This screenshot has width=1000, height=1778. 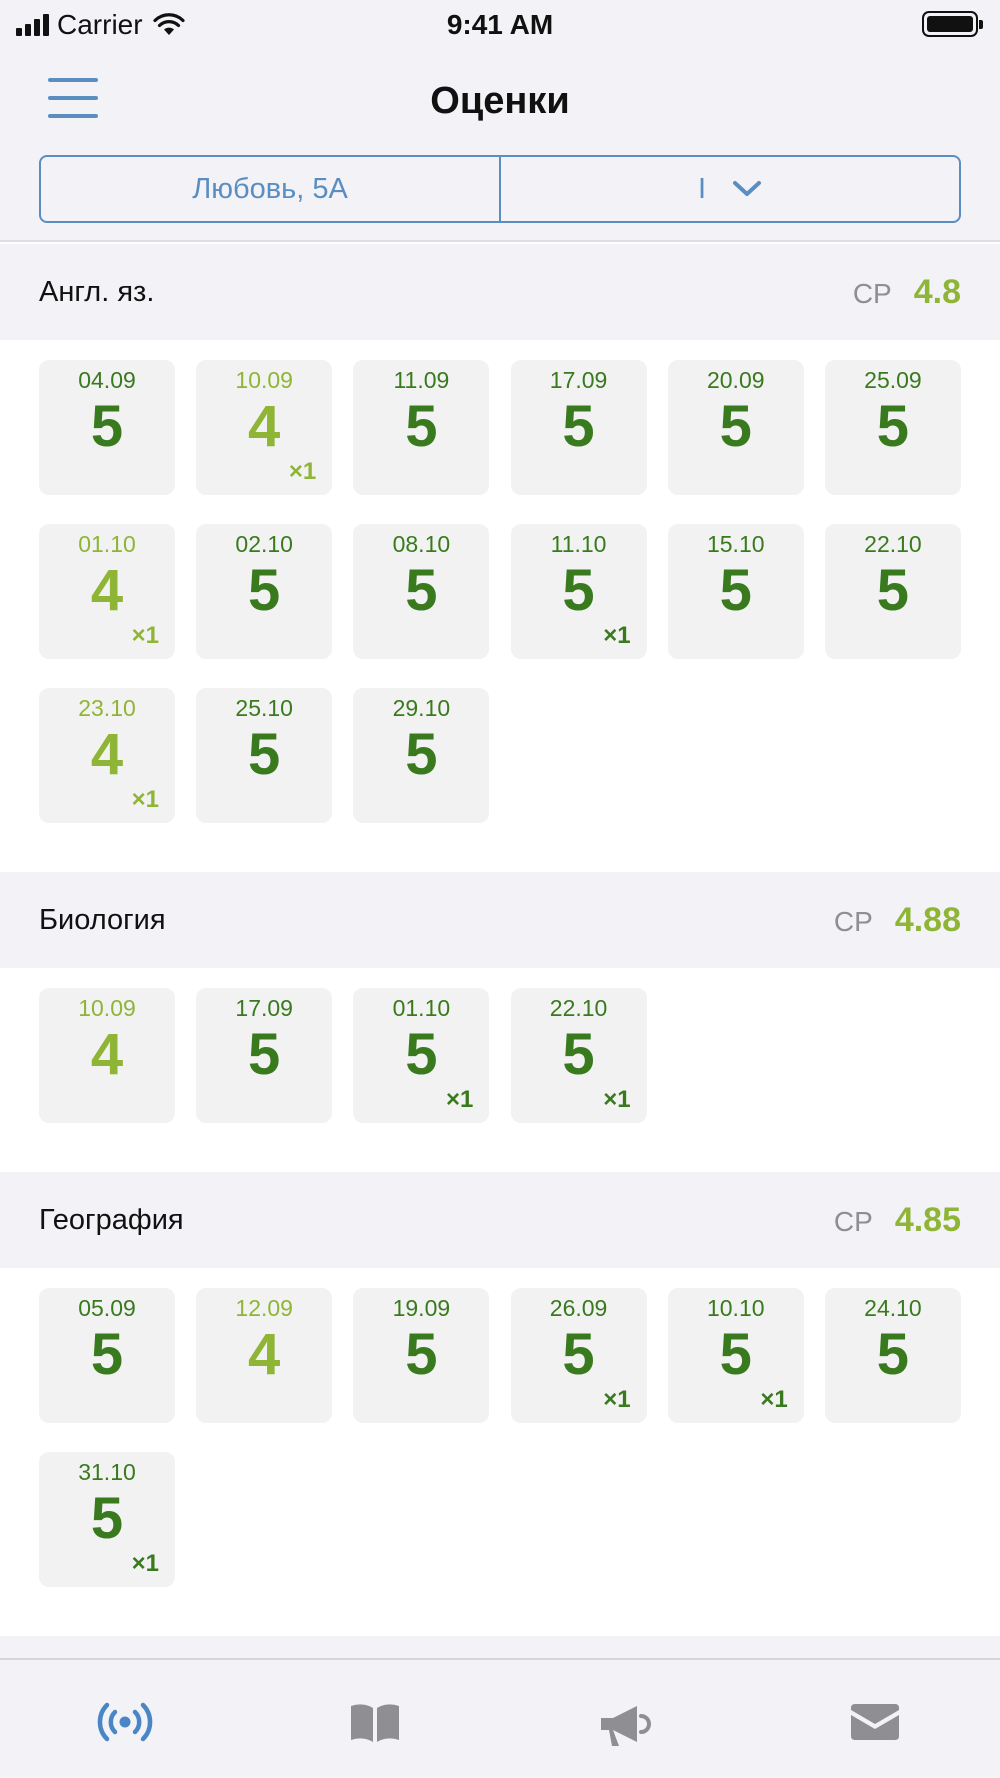 I want to click on subject-average: СР 4.85, so click(x=897, y=1220).